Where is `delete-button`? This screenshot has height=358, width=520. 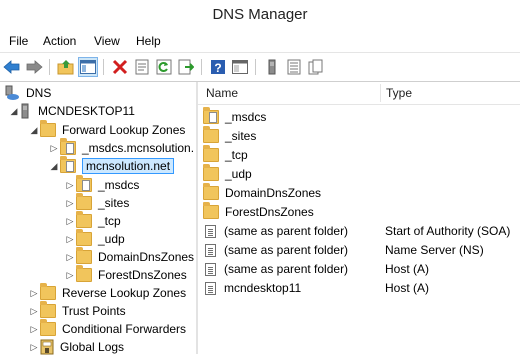 delete-button is located at coordinates (120, 67).